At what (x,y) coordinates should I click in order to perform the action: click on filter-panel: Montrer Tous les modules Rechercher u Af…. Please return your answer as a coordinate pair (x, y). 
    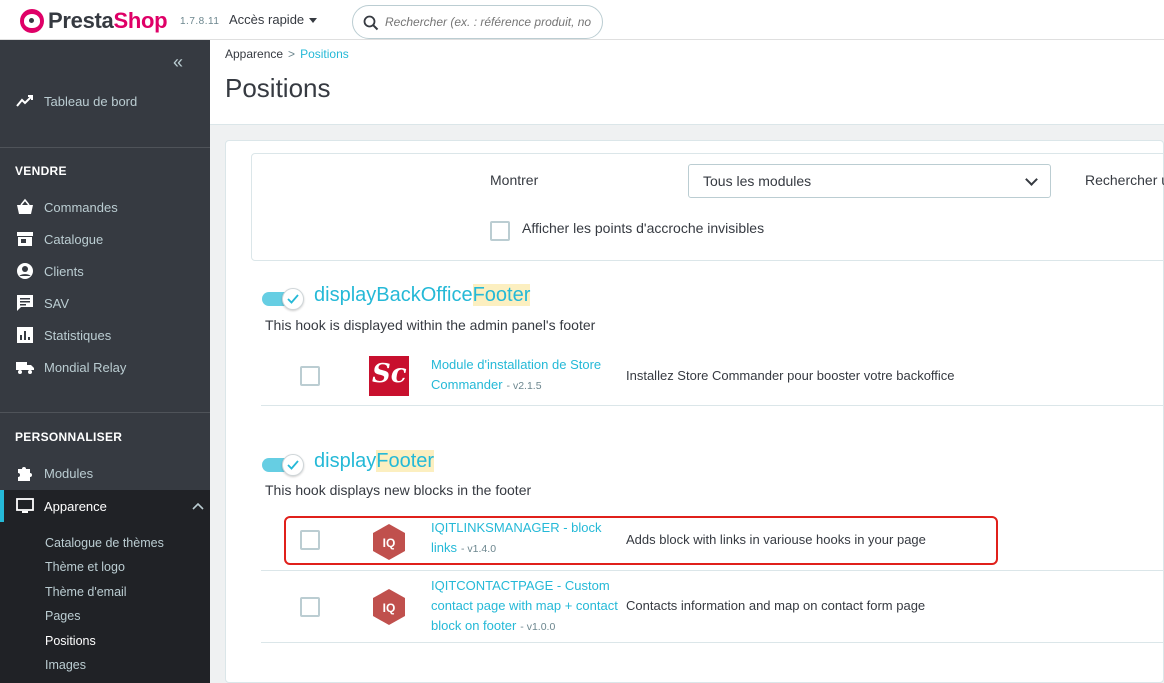
    Looking at the image, I should click on (707, 207).